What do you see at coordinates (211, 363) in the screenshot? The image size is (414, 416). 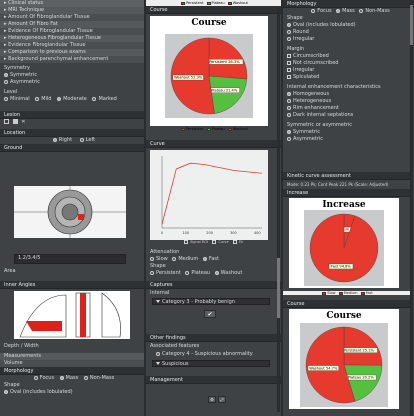 I see `other-findings-select: Suspicious` at bounding box center [211, 363].